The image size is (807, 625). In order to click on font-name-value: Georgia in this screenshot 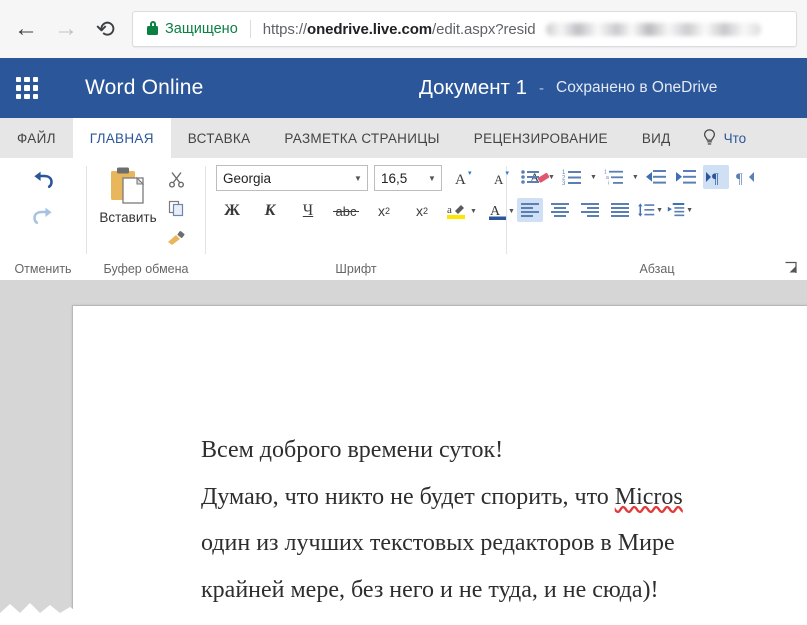, I will do `click(247, 178)`.